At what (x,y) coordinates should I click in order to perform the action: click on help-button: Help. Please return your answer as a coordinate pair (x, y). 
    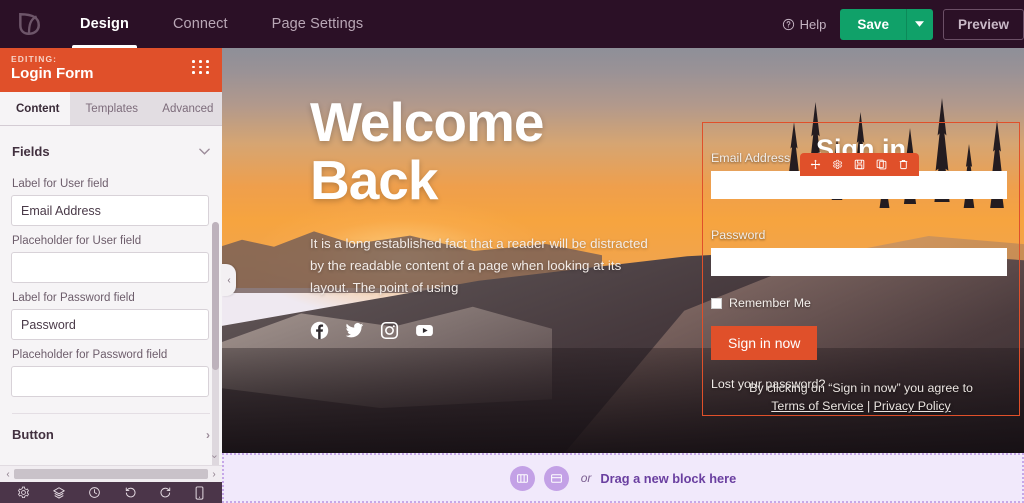
    Looking at the image, I should click on (804, 24).